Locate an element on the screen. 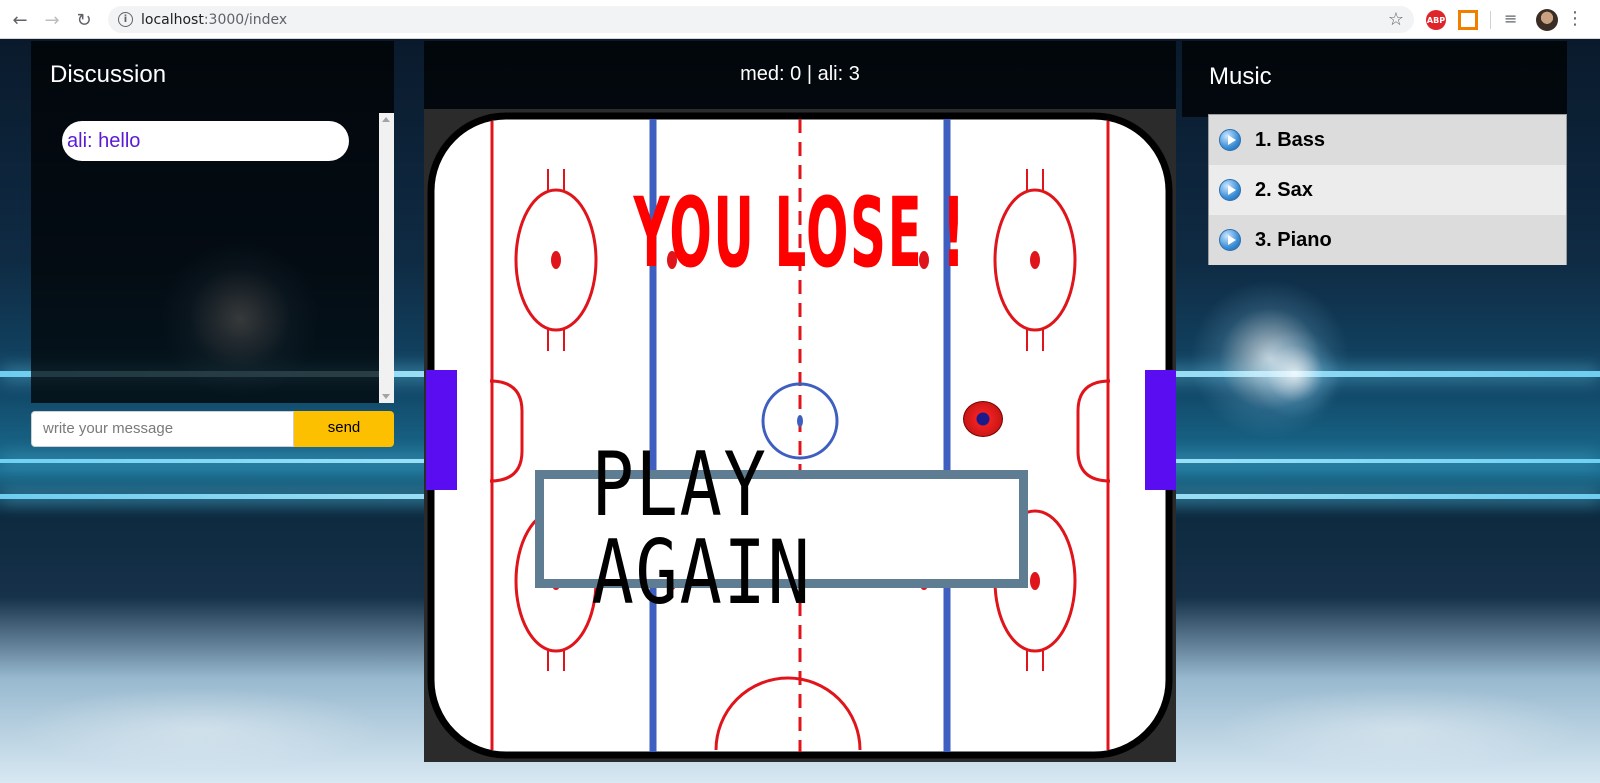 The width and height of the screenshot is (1600, 783). score-text: med: 0 | ali: 3 is located at coordinates (800, 74).